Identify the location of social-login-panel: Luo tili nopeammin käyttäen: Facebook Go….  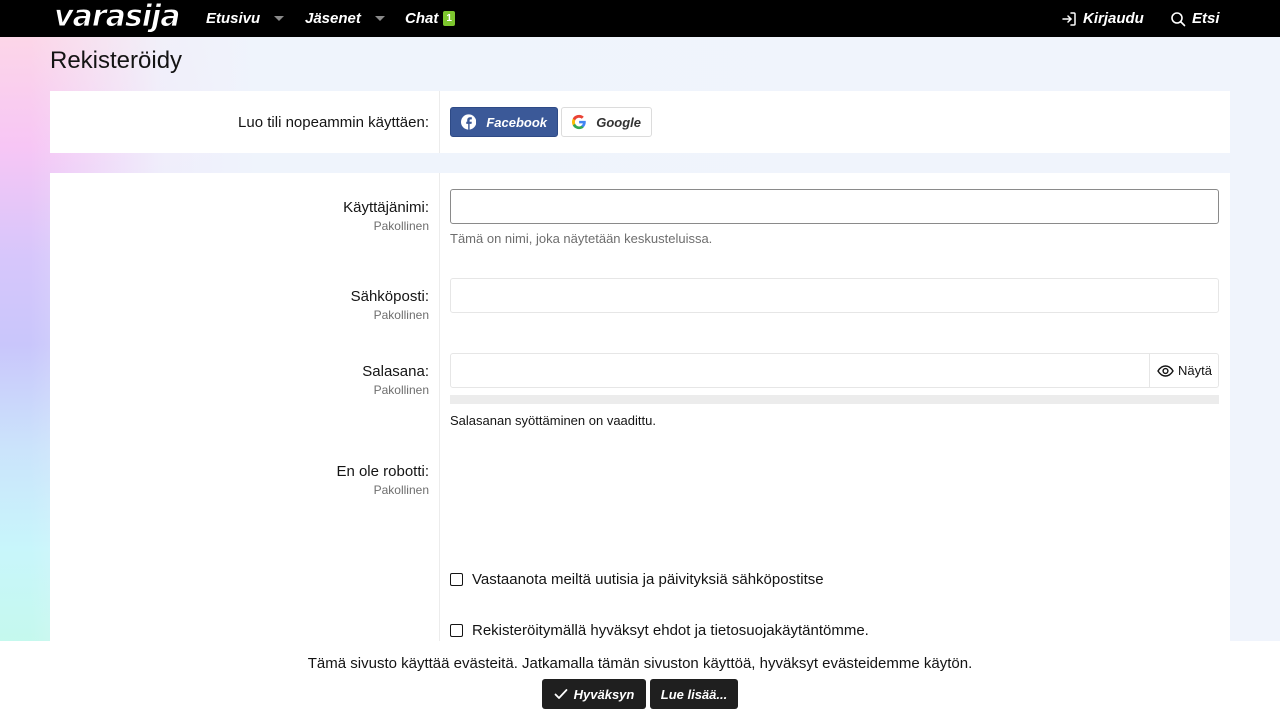
(640, 122).